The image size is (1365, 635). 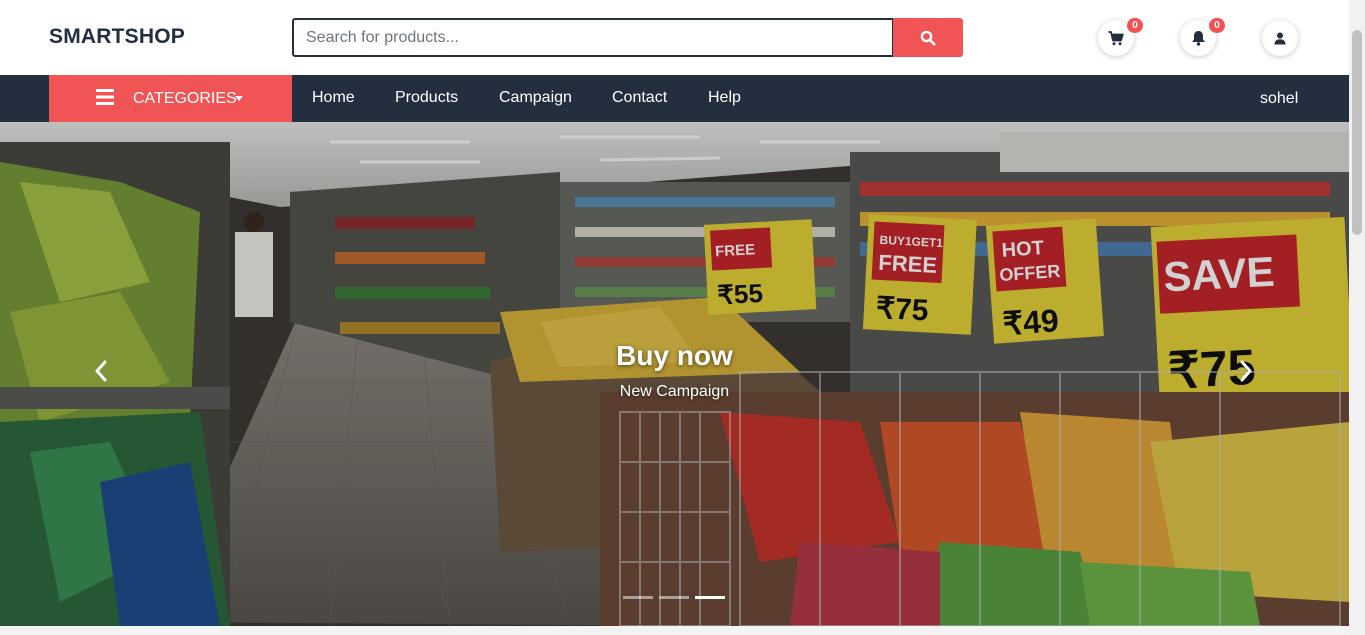 I want to click on search-icon, so click(x=928, y=37).